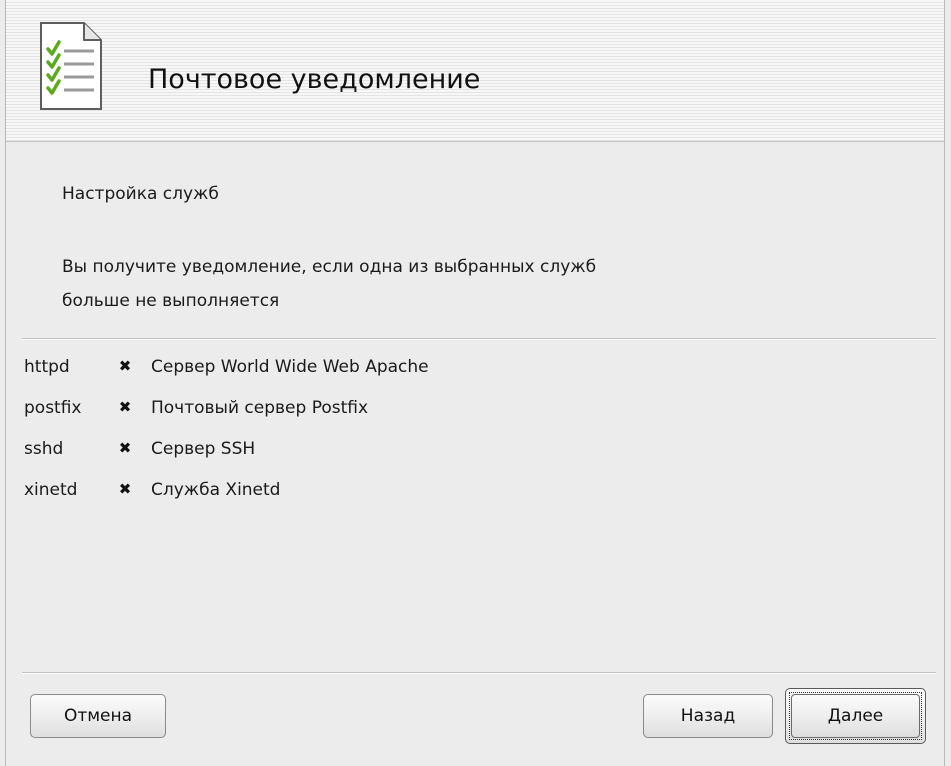 The image size is (951, 766). Describe the element at coordinates (125, 489) in the screenshot. I see `service-checkbox-xinetd: ✖` at that location.